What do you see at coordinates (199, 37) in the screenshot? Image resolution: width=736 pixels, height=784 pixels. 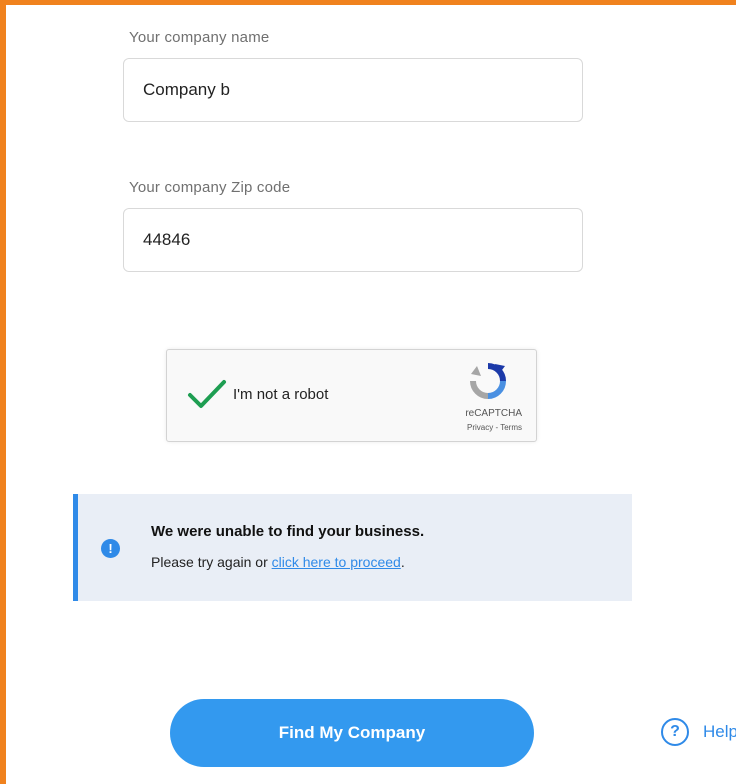 I see `company-name-label: Your company name` at bounding box center [199, 37].